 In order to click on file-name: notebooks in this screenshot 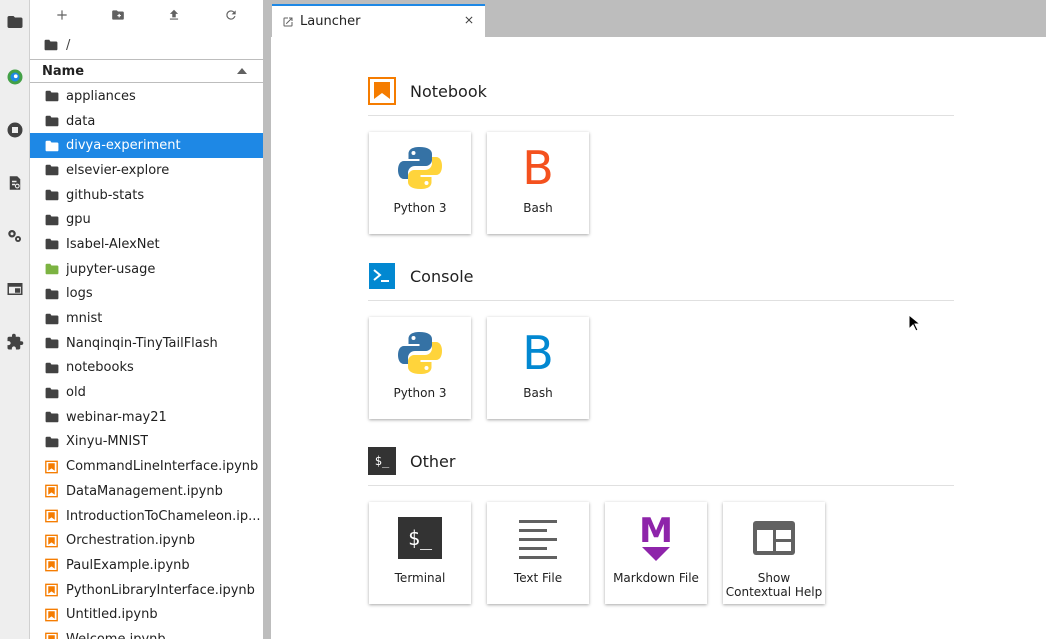, I will do `click(100, 368)`.